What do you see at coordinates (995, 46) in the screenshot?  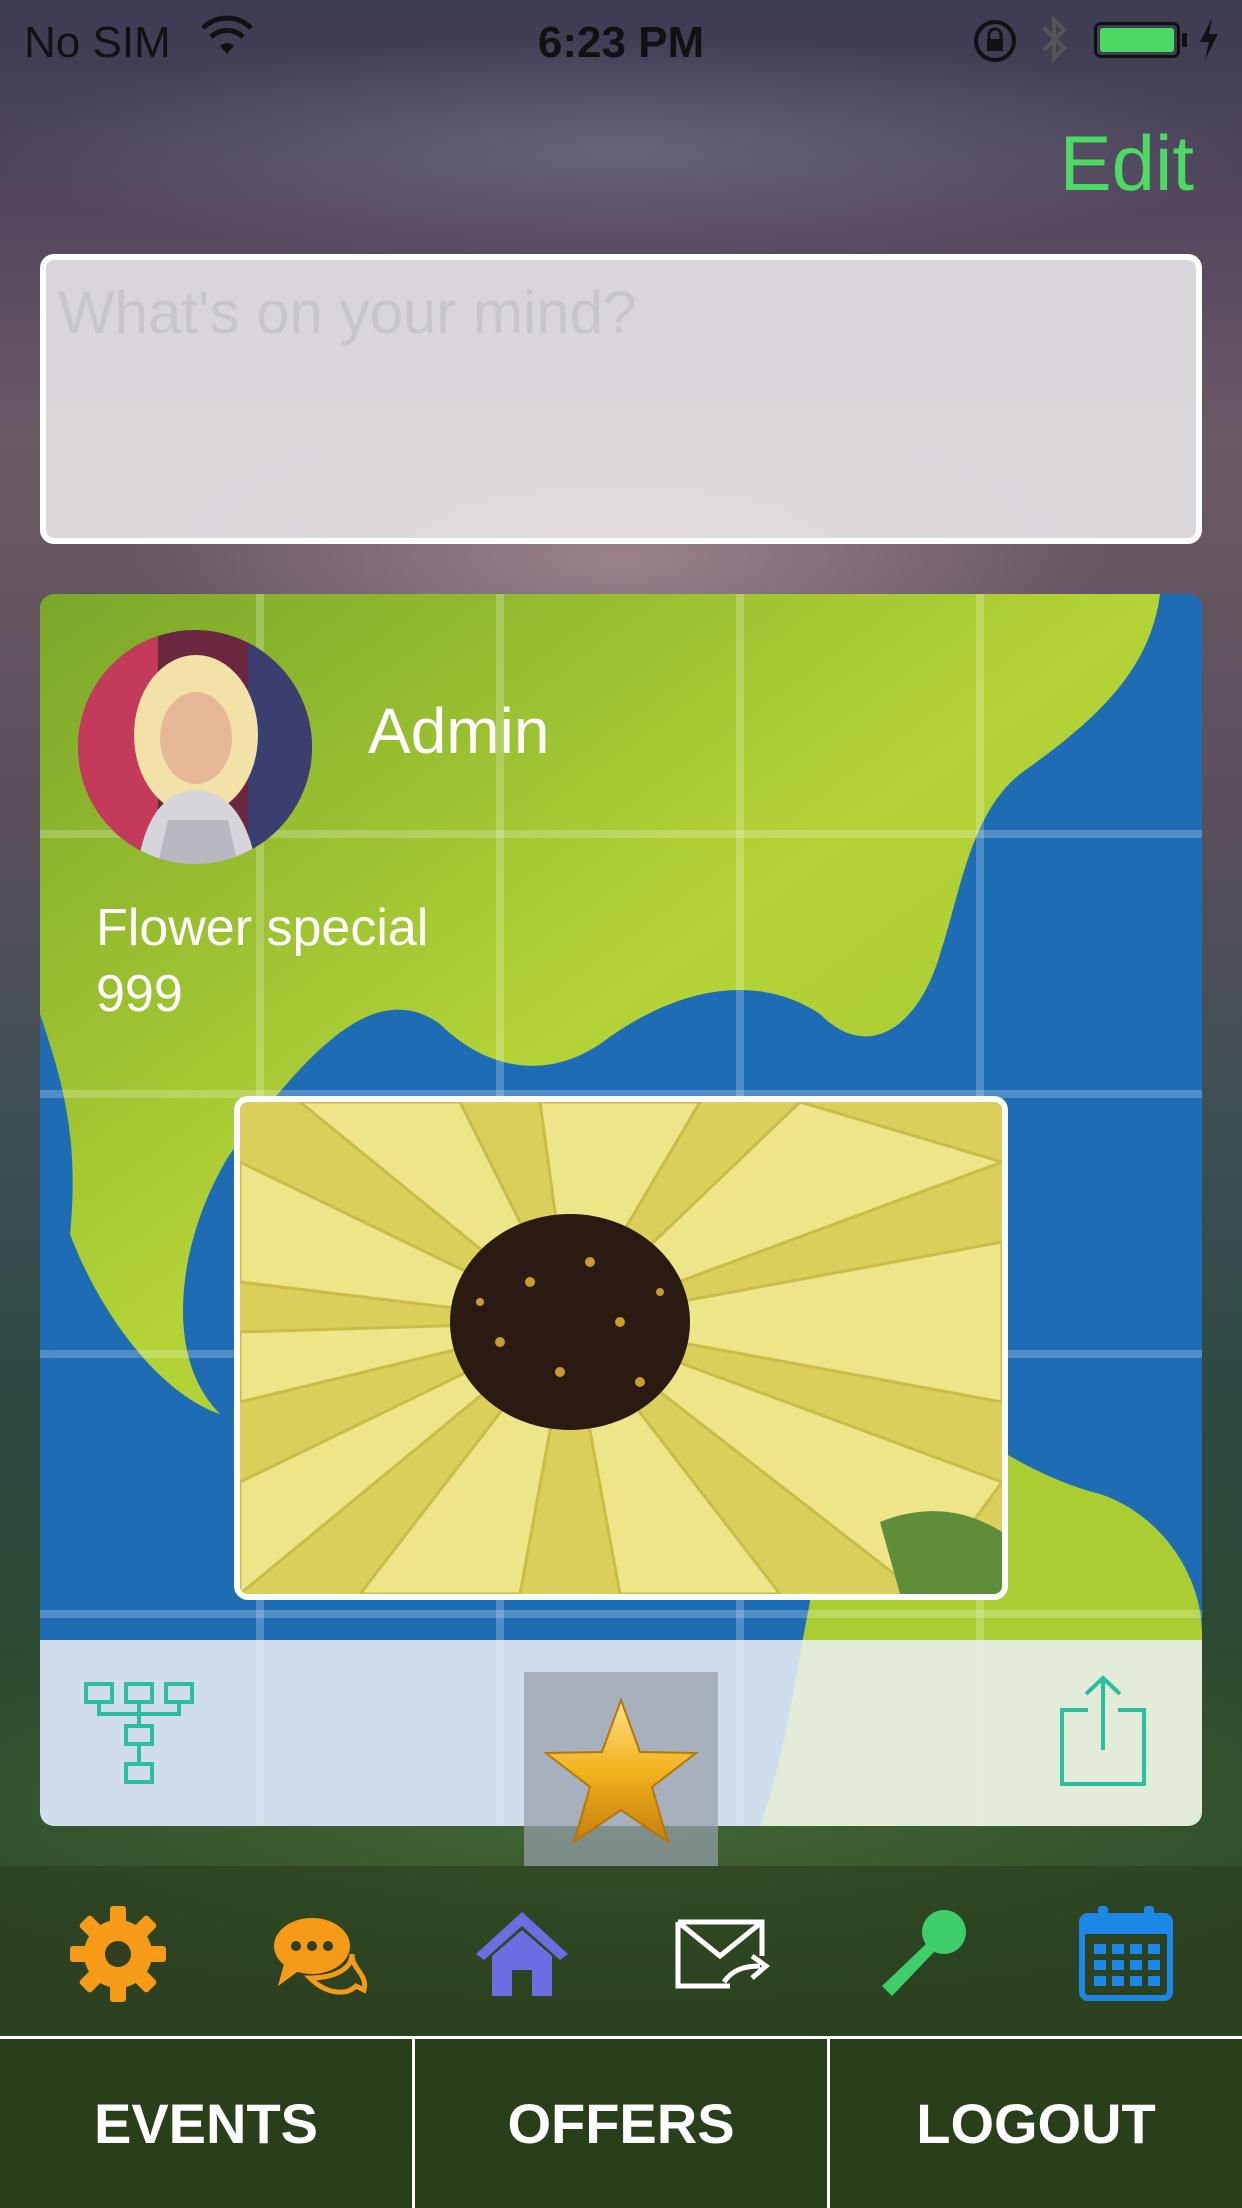 I see `orientation-lock-icon` at bounding box center [995, 46].